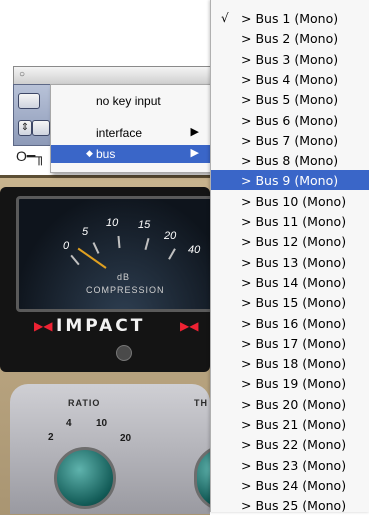 The image size is (369, 515). I want to click on bus-menu-item: > Bus 3 (Mono), so click(290, 59).